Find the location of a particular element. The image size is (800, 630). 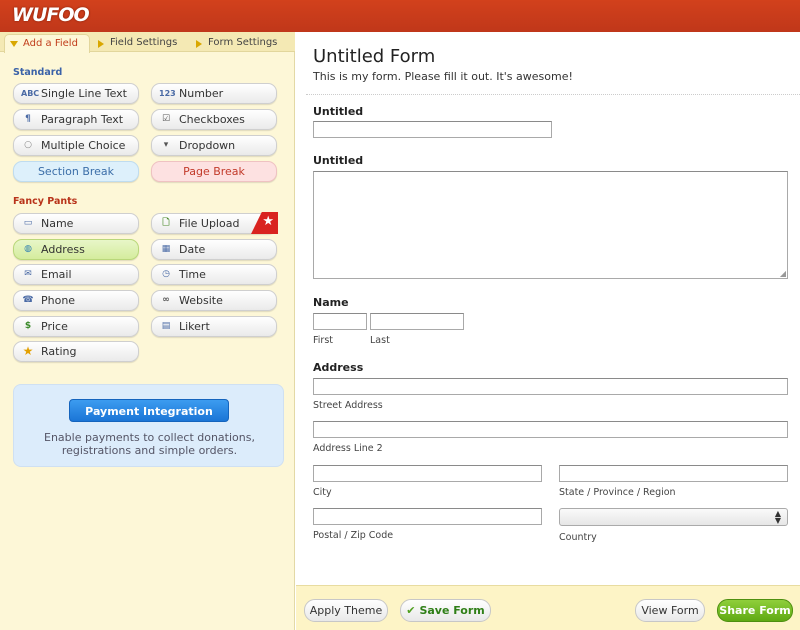

dropdown-button: ▾ Dropdown is located at coordinates (214, 145).